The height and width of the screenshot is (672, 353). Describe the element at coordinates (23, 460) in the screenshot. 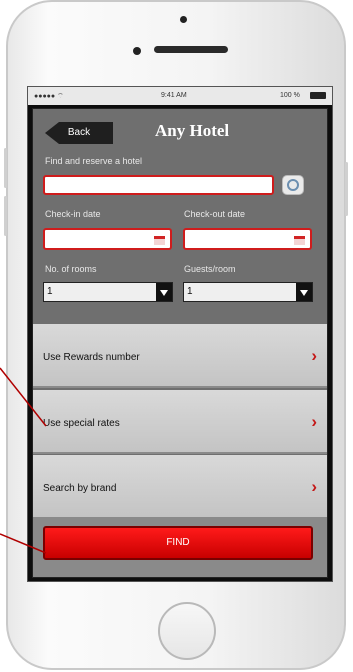

I see `callout-lines` at that location.